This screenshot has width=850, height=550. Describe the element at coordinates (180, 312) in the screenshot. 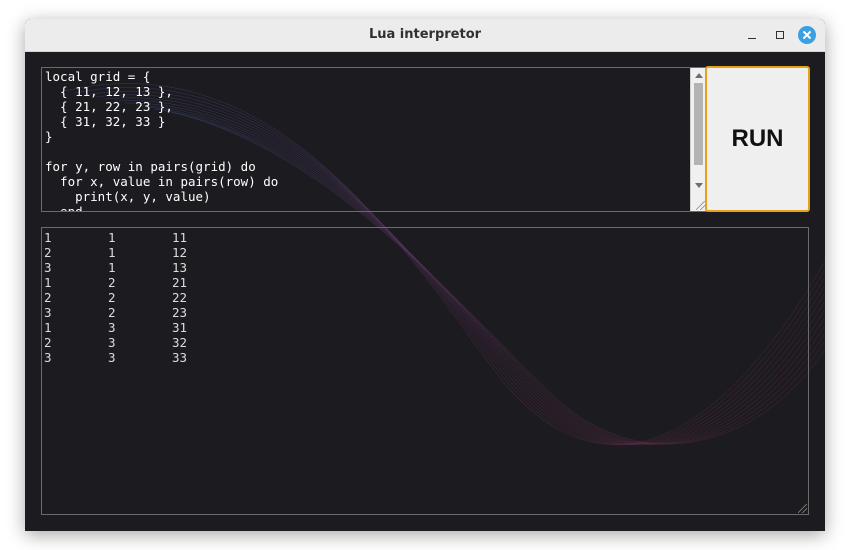

I see `output-cell: 23` at that location.